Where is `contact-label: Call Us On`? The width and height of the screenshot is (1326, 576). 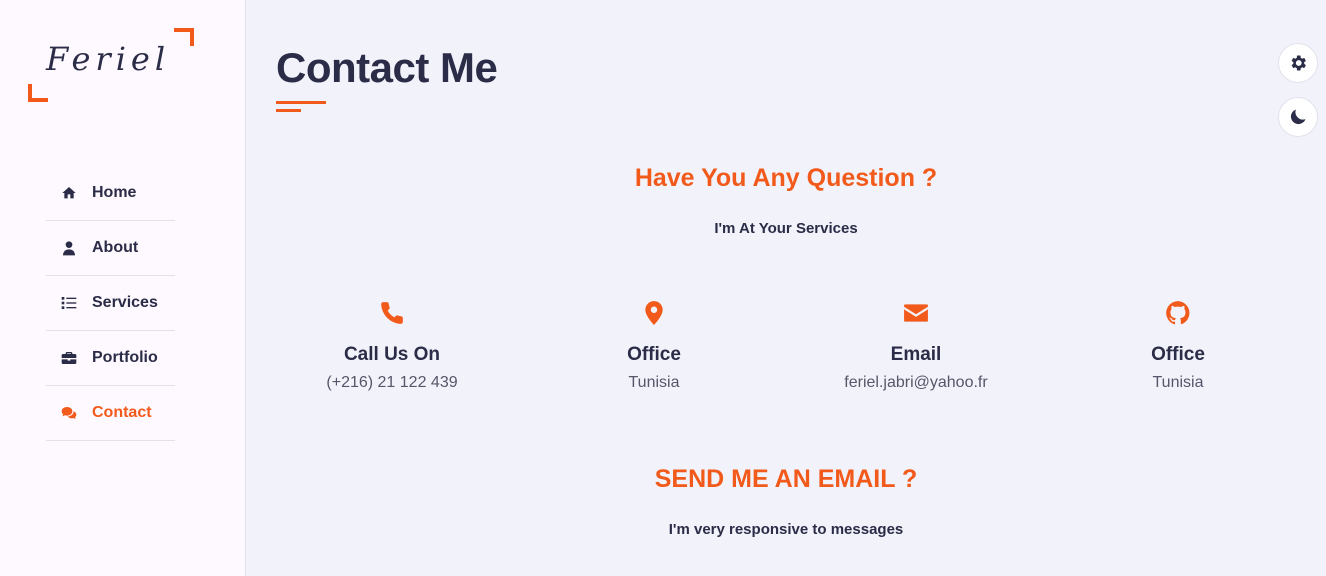 contact-label: Call Us On is located at coordinates (392, 354).